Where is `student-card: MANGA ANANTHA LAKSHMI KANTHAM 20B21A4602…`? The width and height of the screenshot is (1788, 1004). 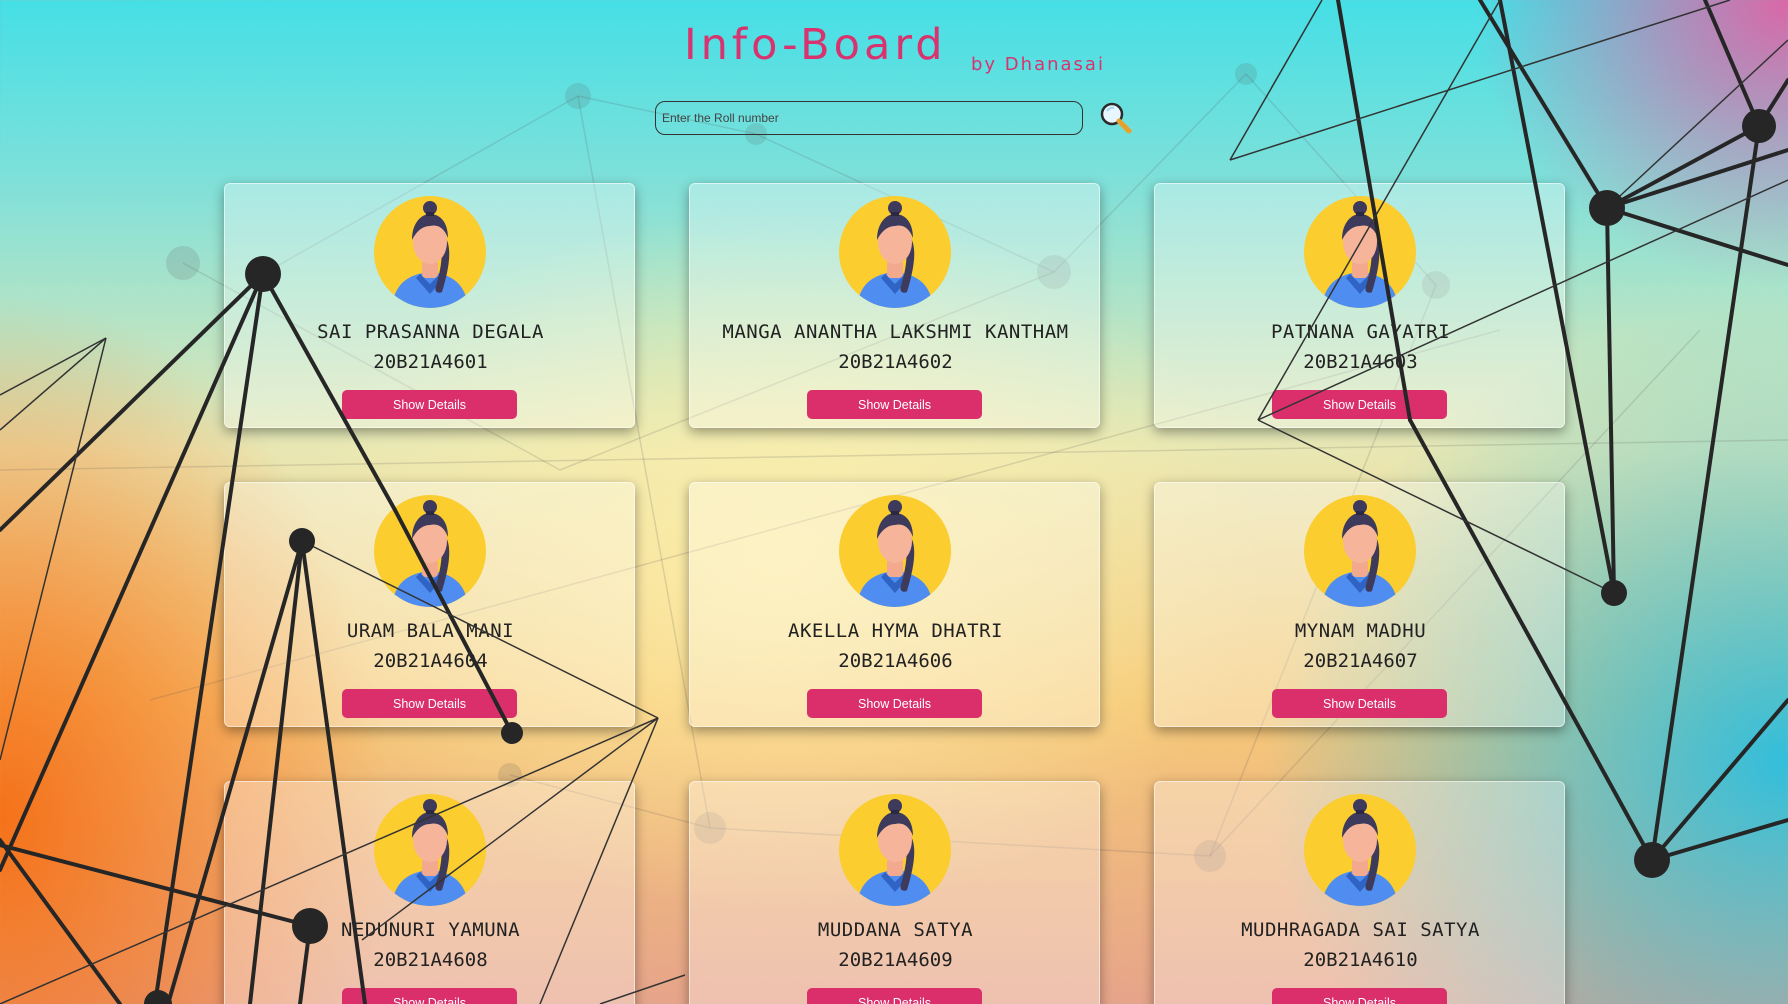 student-card: MANGA ANANTHA LAKSHMI KANTHAM 20B21A4602… is located at coordinates (894, 305).